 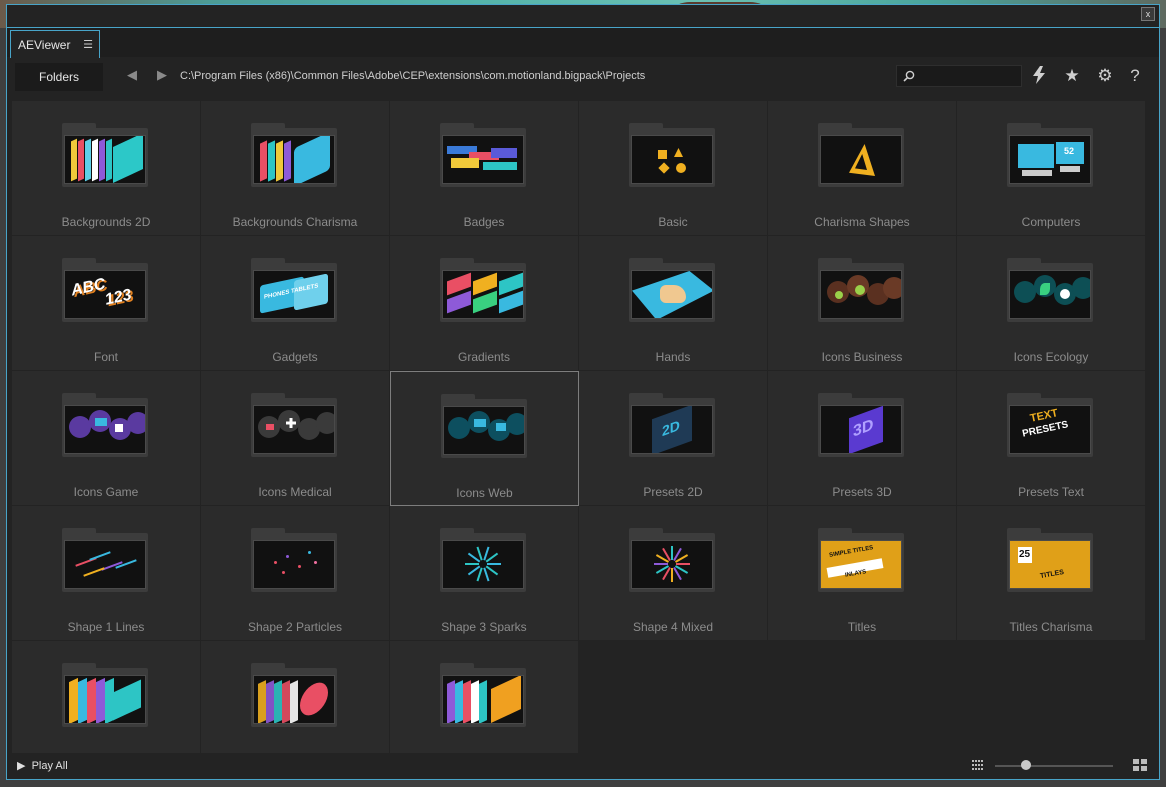 I want to click on folder-icon: 3D, so click(x=861, y=425).